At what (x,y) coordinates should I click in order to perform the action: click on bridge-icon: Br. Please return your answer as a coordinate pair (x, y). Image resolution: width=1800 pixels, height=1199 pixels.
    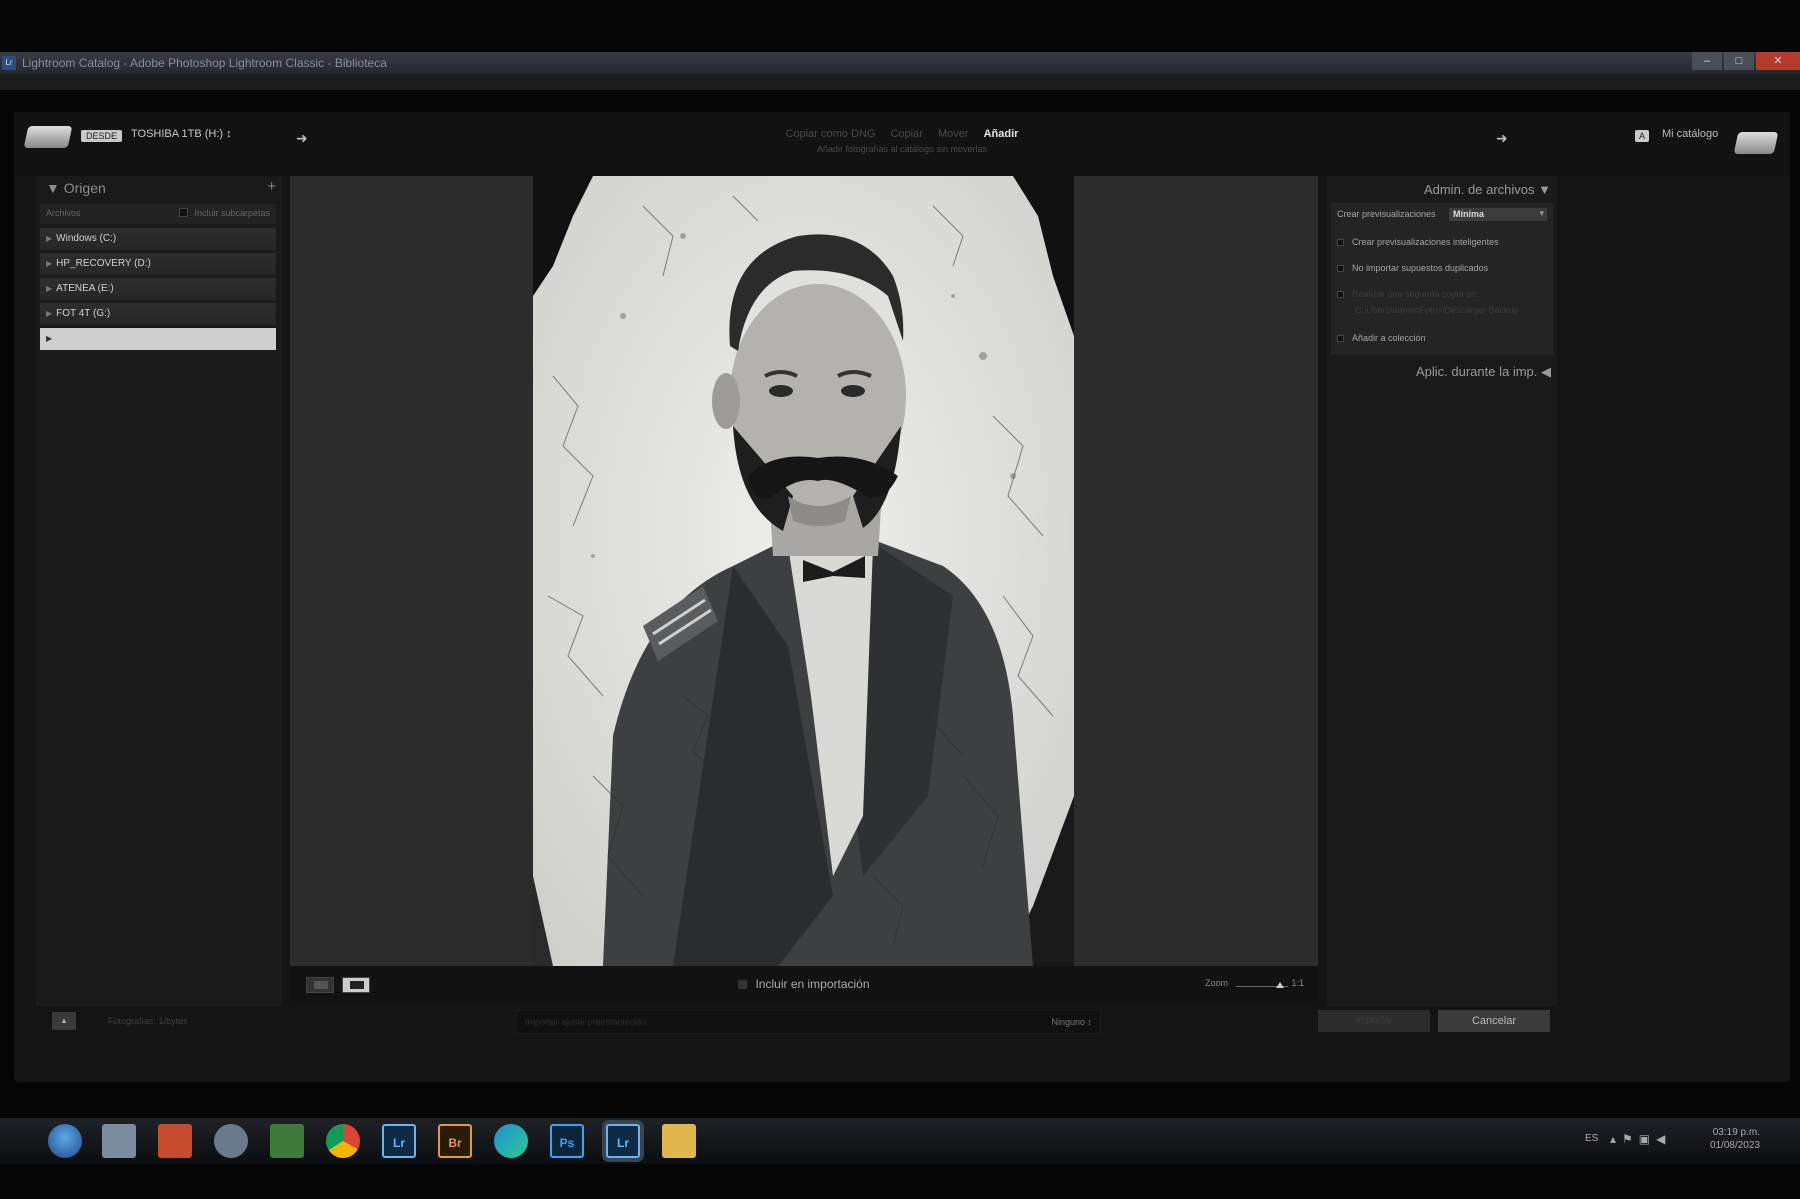
    Looking at the image, I should click on (455, 1141).